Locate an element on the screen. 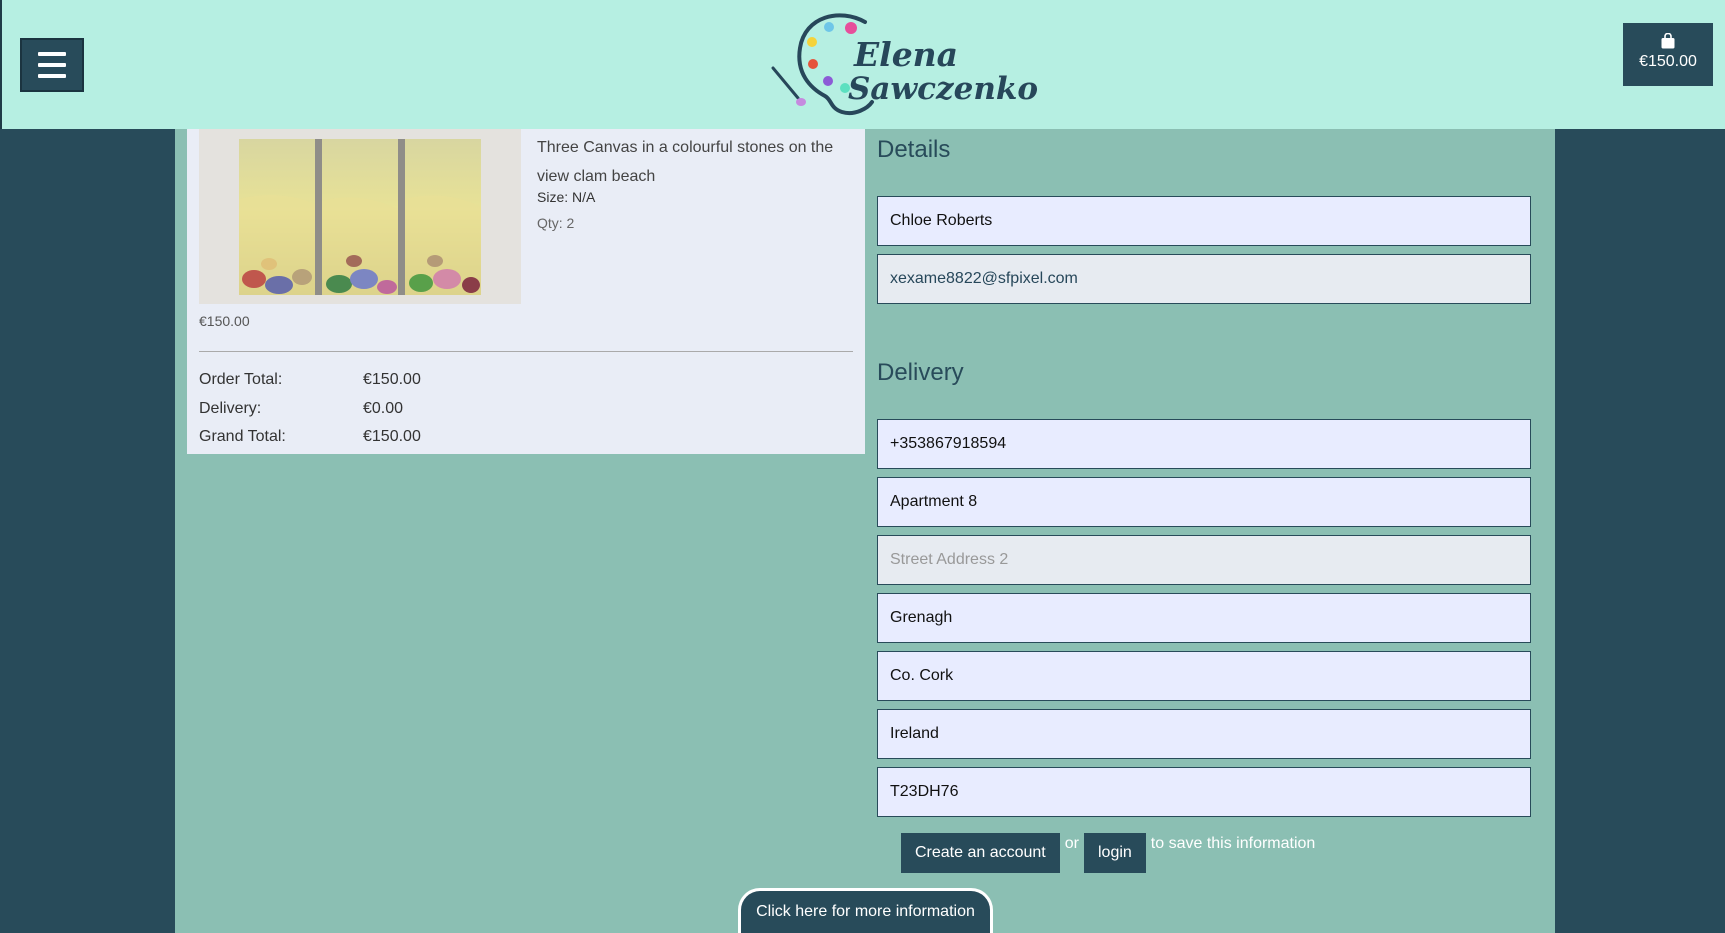 The image size is (1725, 933). product-image is located at coordinates (360, 216).